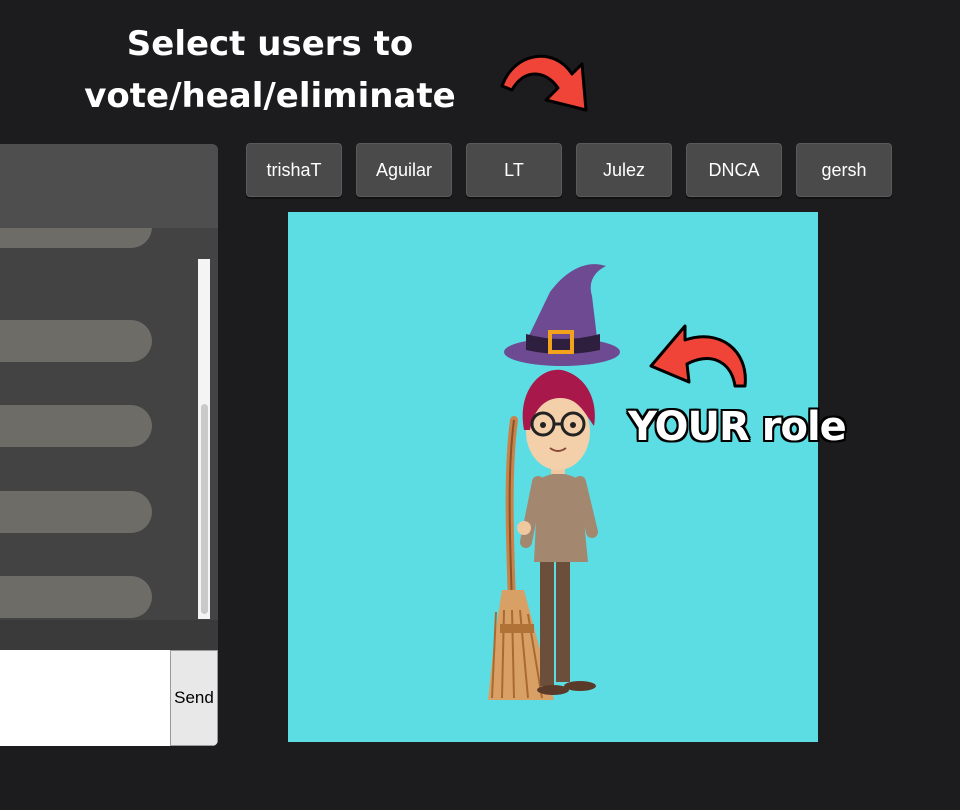 This screenshot has width=960, height=810. Describe the element at coordinates (624, 170) in the screenshot. I see `user-button-Julez: Julez` at that location.